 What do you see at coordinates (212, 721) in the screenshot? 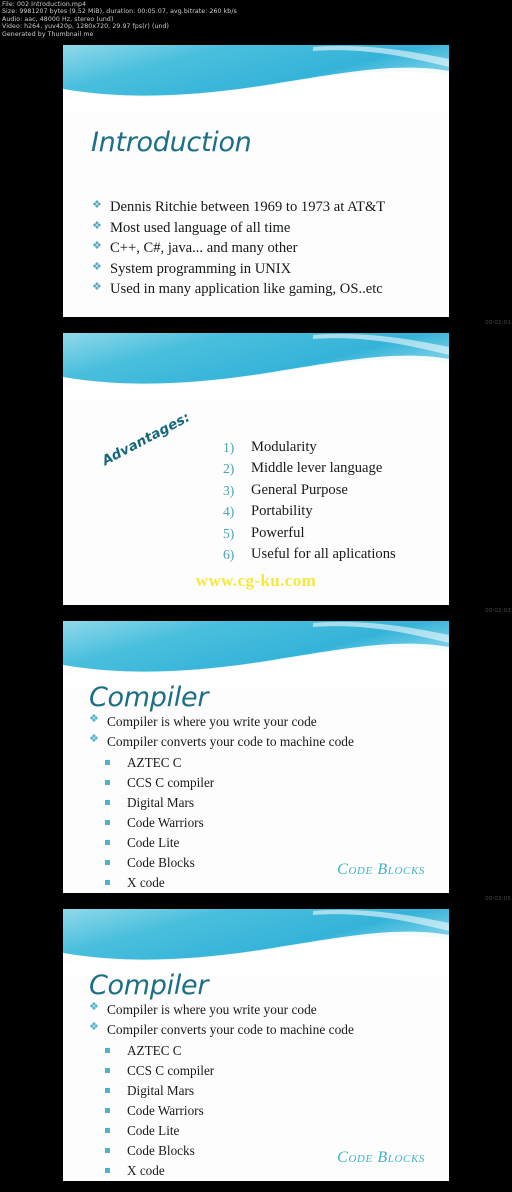
I see `list-item-text: Compiler is where you write your code` at bounding box center [212, 721].